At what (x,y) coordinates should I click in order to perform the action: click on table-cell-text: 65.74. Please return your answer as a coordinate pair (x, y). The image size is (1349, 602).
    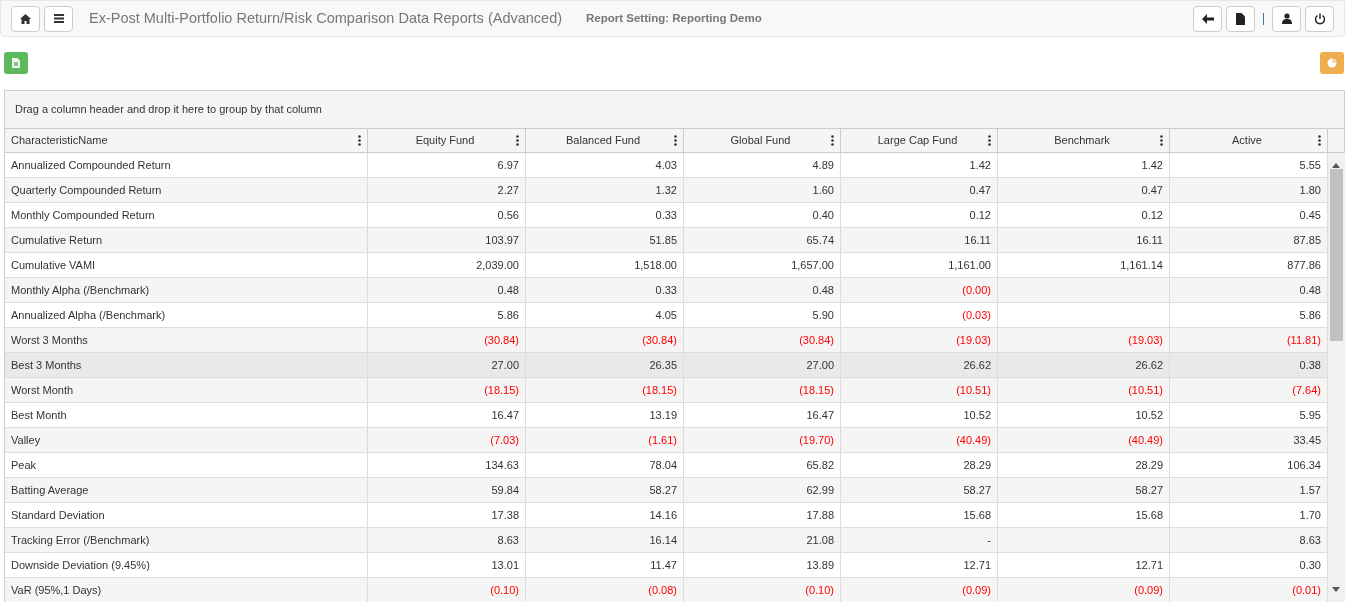
    Looking at the image, I should click on (820, 240).